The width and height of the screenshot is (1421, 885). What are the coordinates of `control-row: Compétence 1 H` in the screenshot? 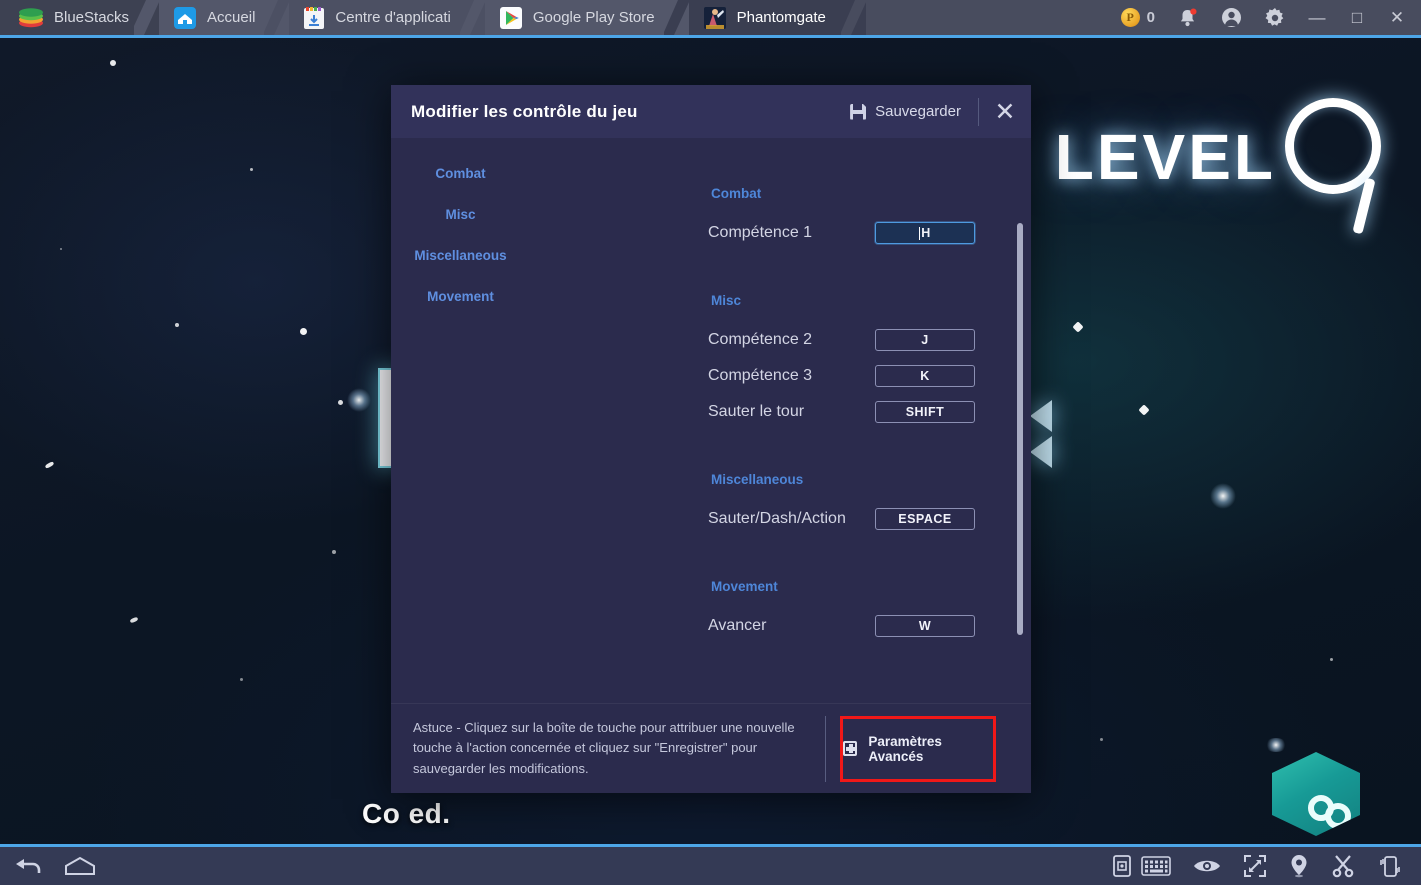 It's located at (869, 233).